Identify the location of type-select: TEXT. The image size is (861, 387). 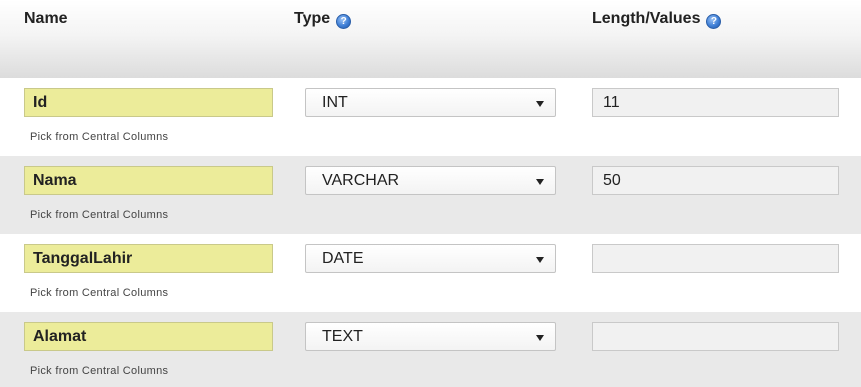
(430, 336).